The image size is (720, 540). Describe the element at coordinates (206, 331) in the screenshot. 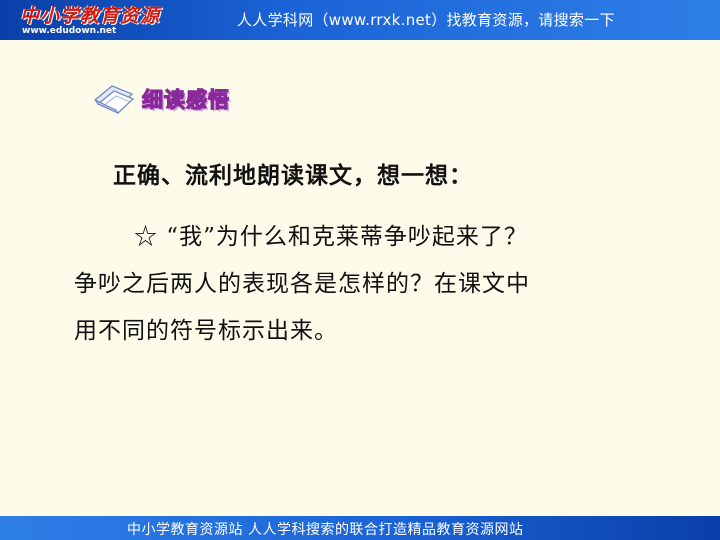

I see `question-line: 用不同的符号标示出来。` at that location.